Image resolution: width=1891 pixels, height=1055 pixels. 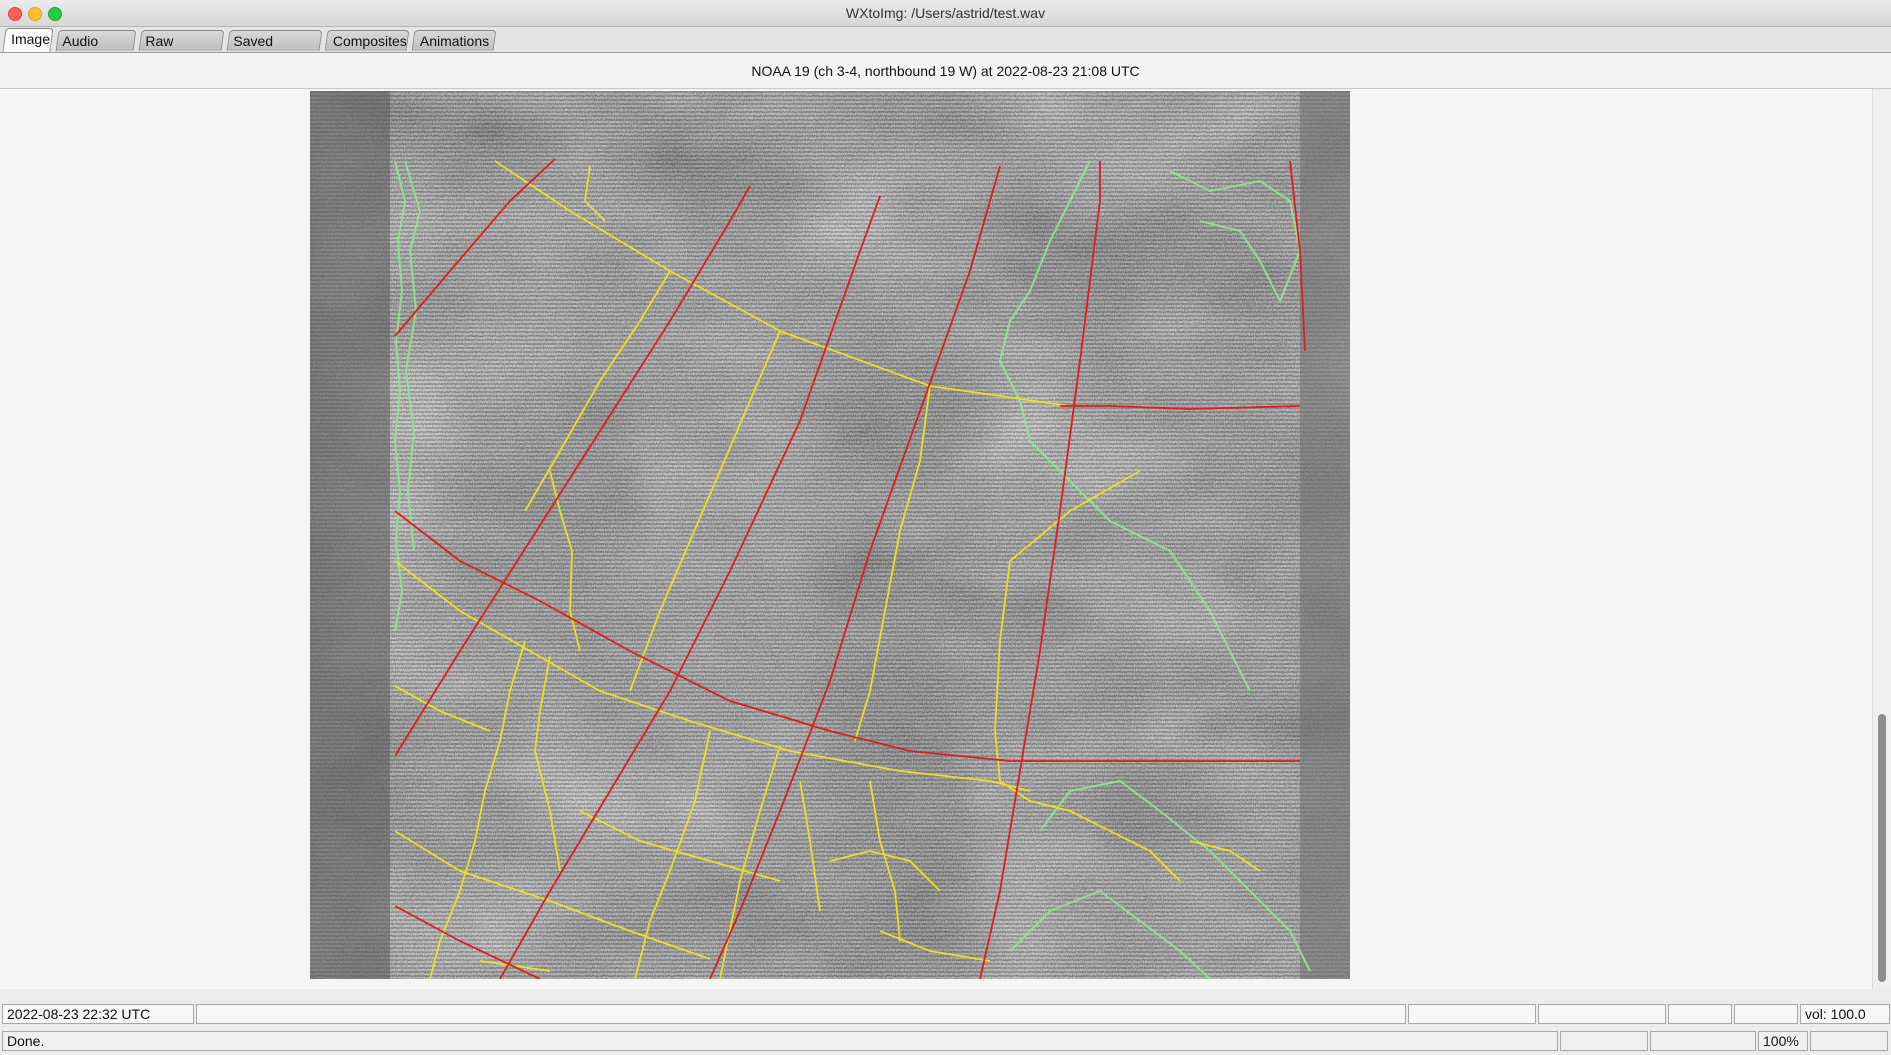 I want to click on tab-audio-files: Audio Files, so click(x=96, y=50).